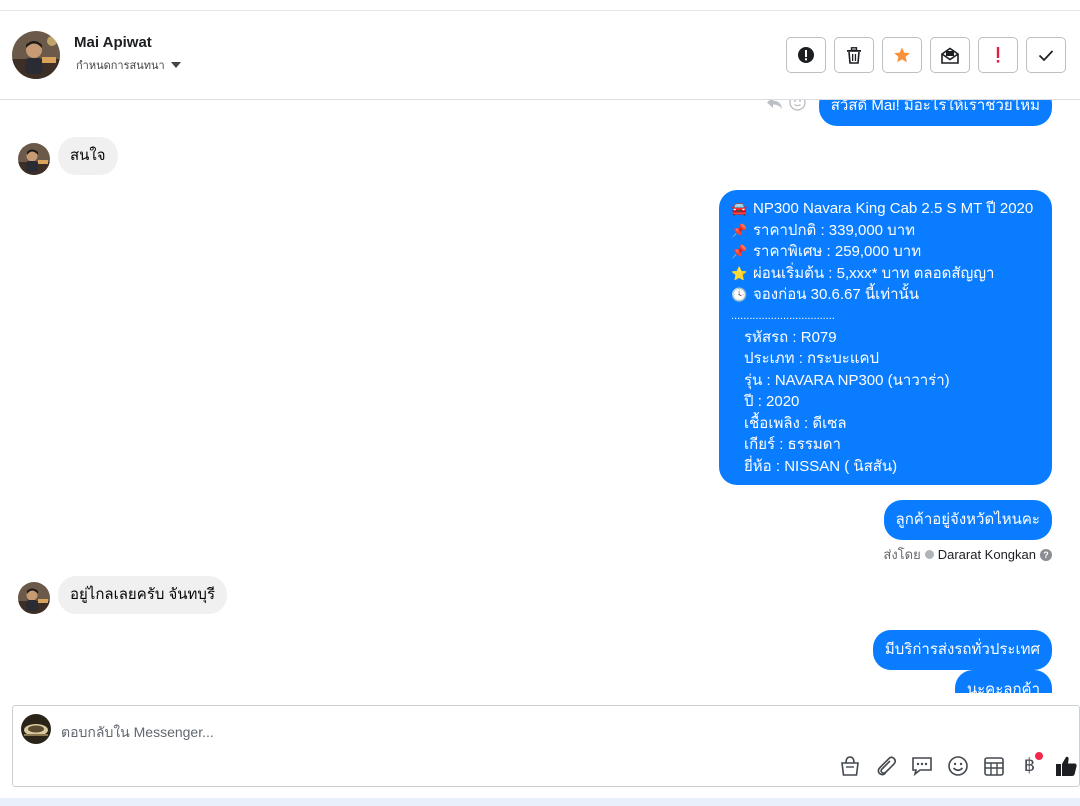  What do you see at coordinates (893, 208) in the screenshot?
I see `car-title: NP300 Navara King Cab 2.5 S MT ปี 2020` at bounding box center [893, 208].